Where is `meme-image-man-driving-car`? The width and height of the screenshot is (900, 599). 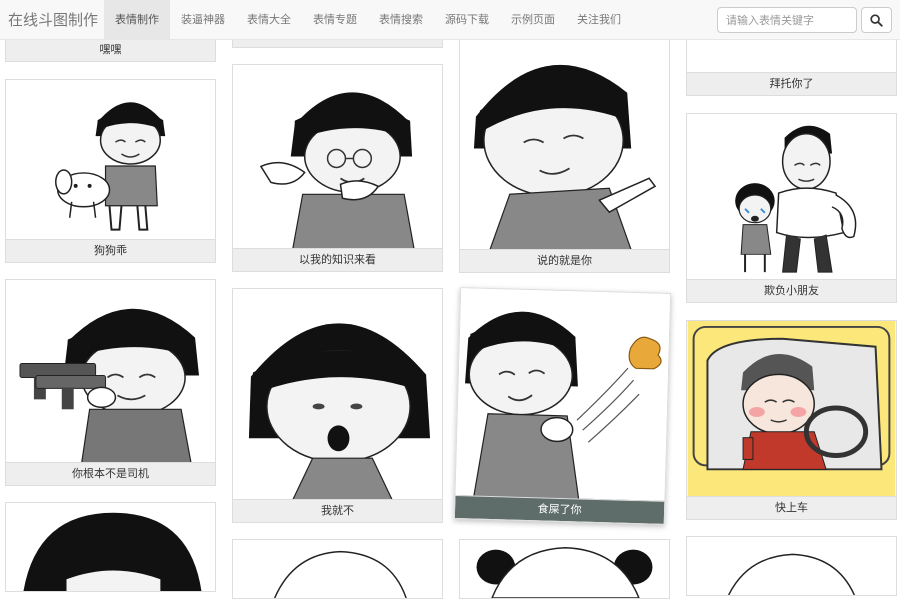
meme-image-man-driving-car is located at coordinates (791, 409).